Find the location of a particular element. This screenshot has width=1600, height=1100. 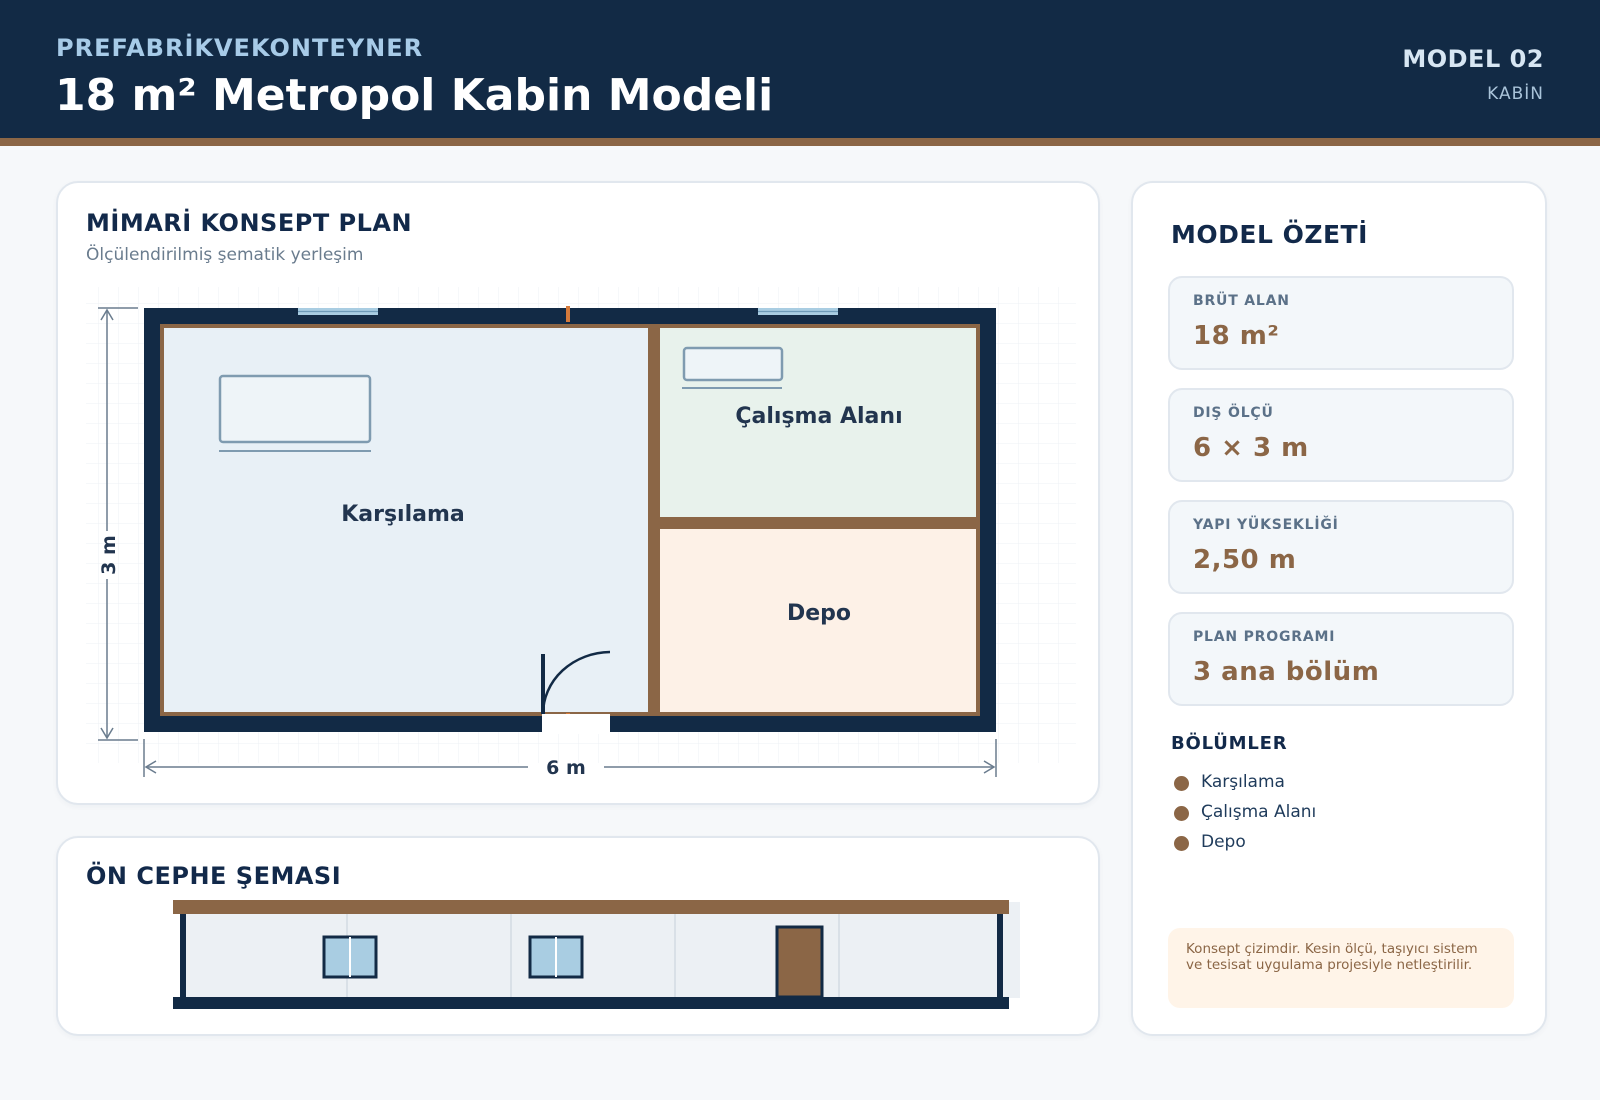

stat-value: 2,50 m is located at coordinates (1245, 560).